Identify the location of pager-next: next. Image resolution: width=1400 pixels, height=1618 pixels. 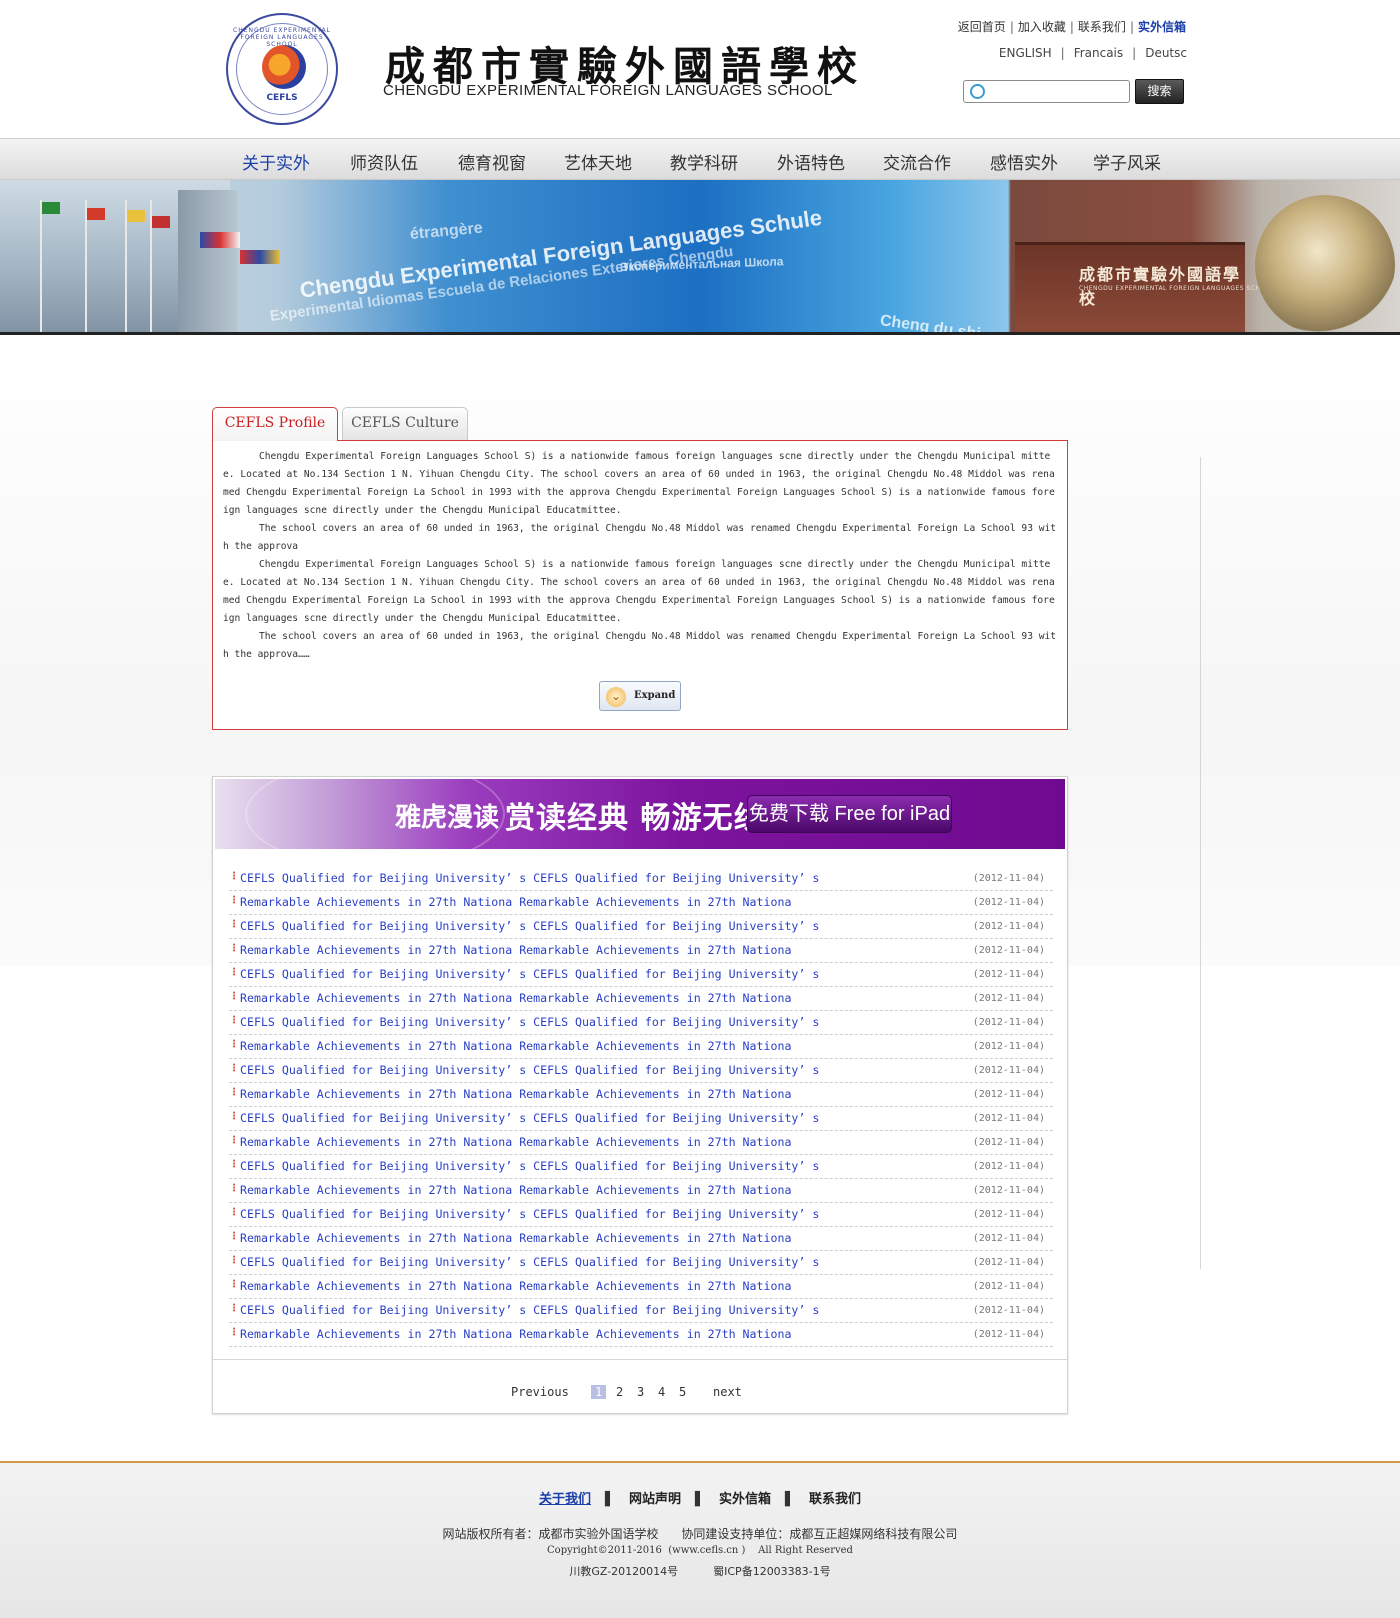
(727, 1392).